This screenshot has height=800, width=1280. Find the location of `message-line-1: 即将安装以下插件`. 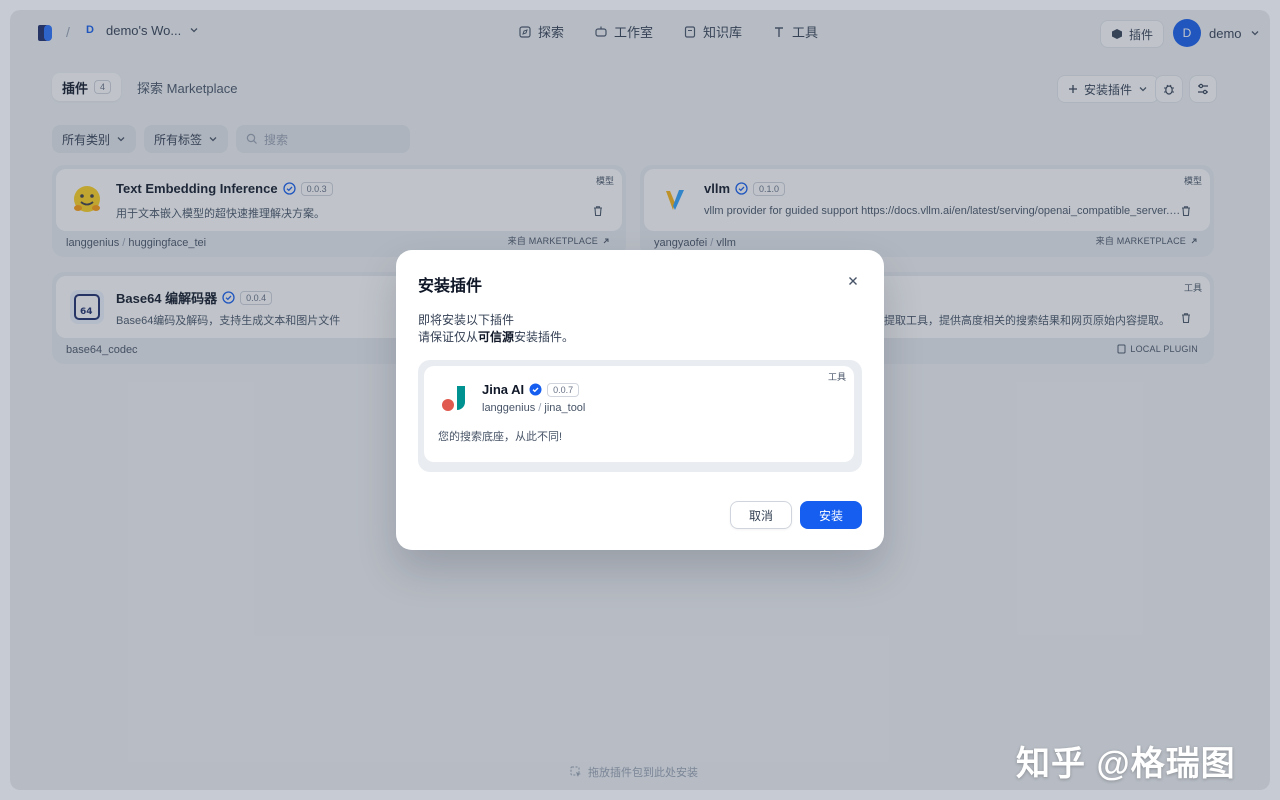

message-line-1: 即将安装以下插件 is located at coordinates (466, 320).